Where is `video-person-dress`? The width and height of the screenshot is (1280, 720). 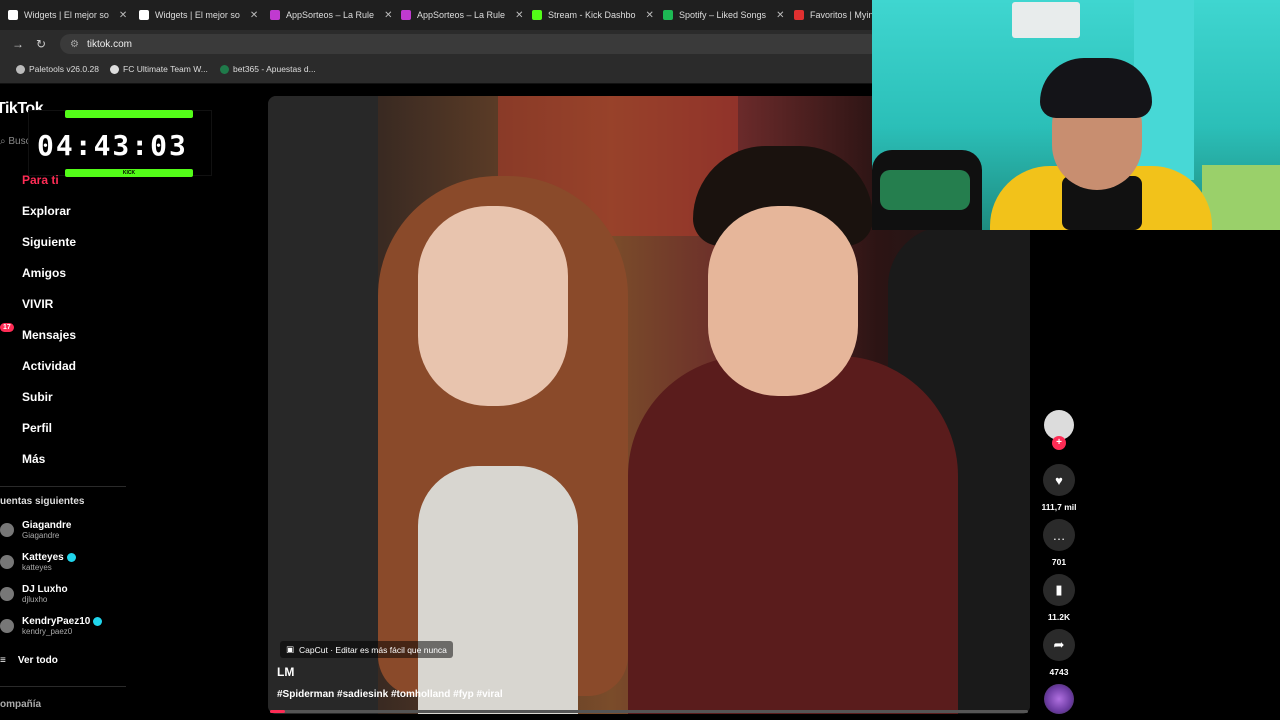
video-person-dress is located at coordinates (498, 590).